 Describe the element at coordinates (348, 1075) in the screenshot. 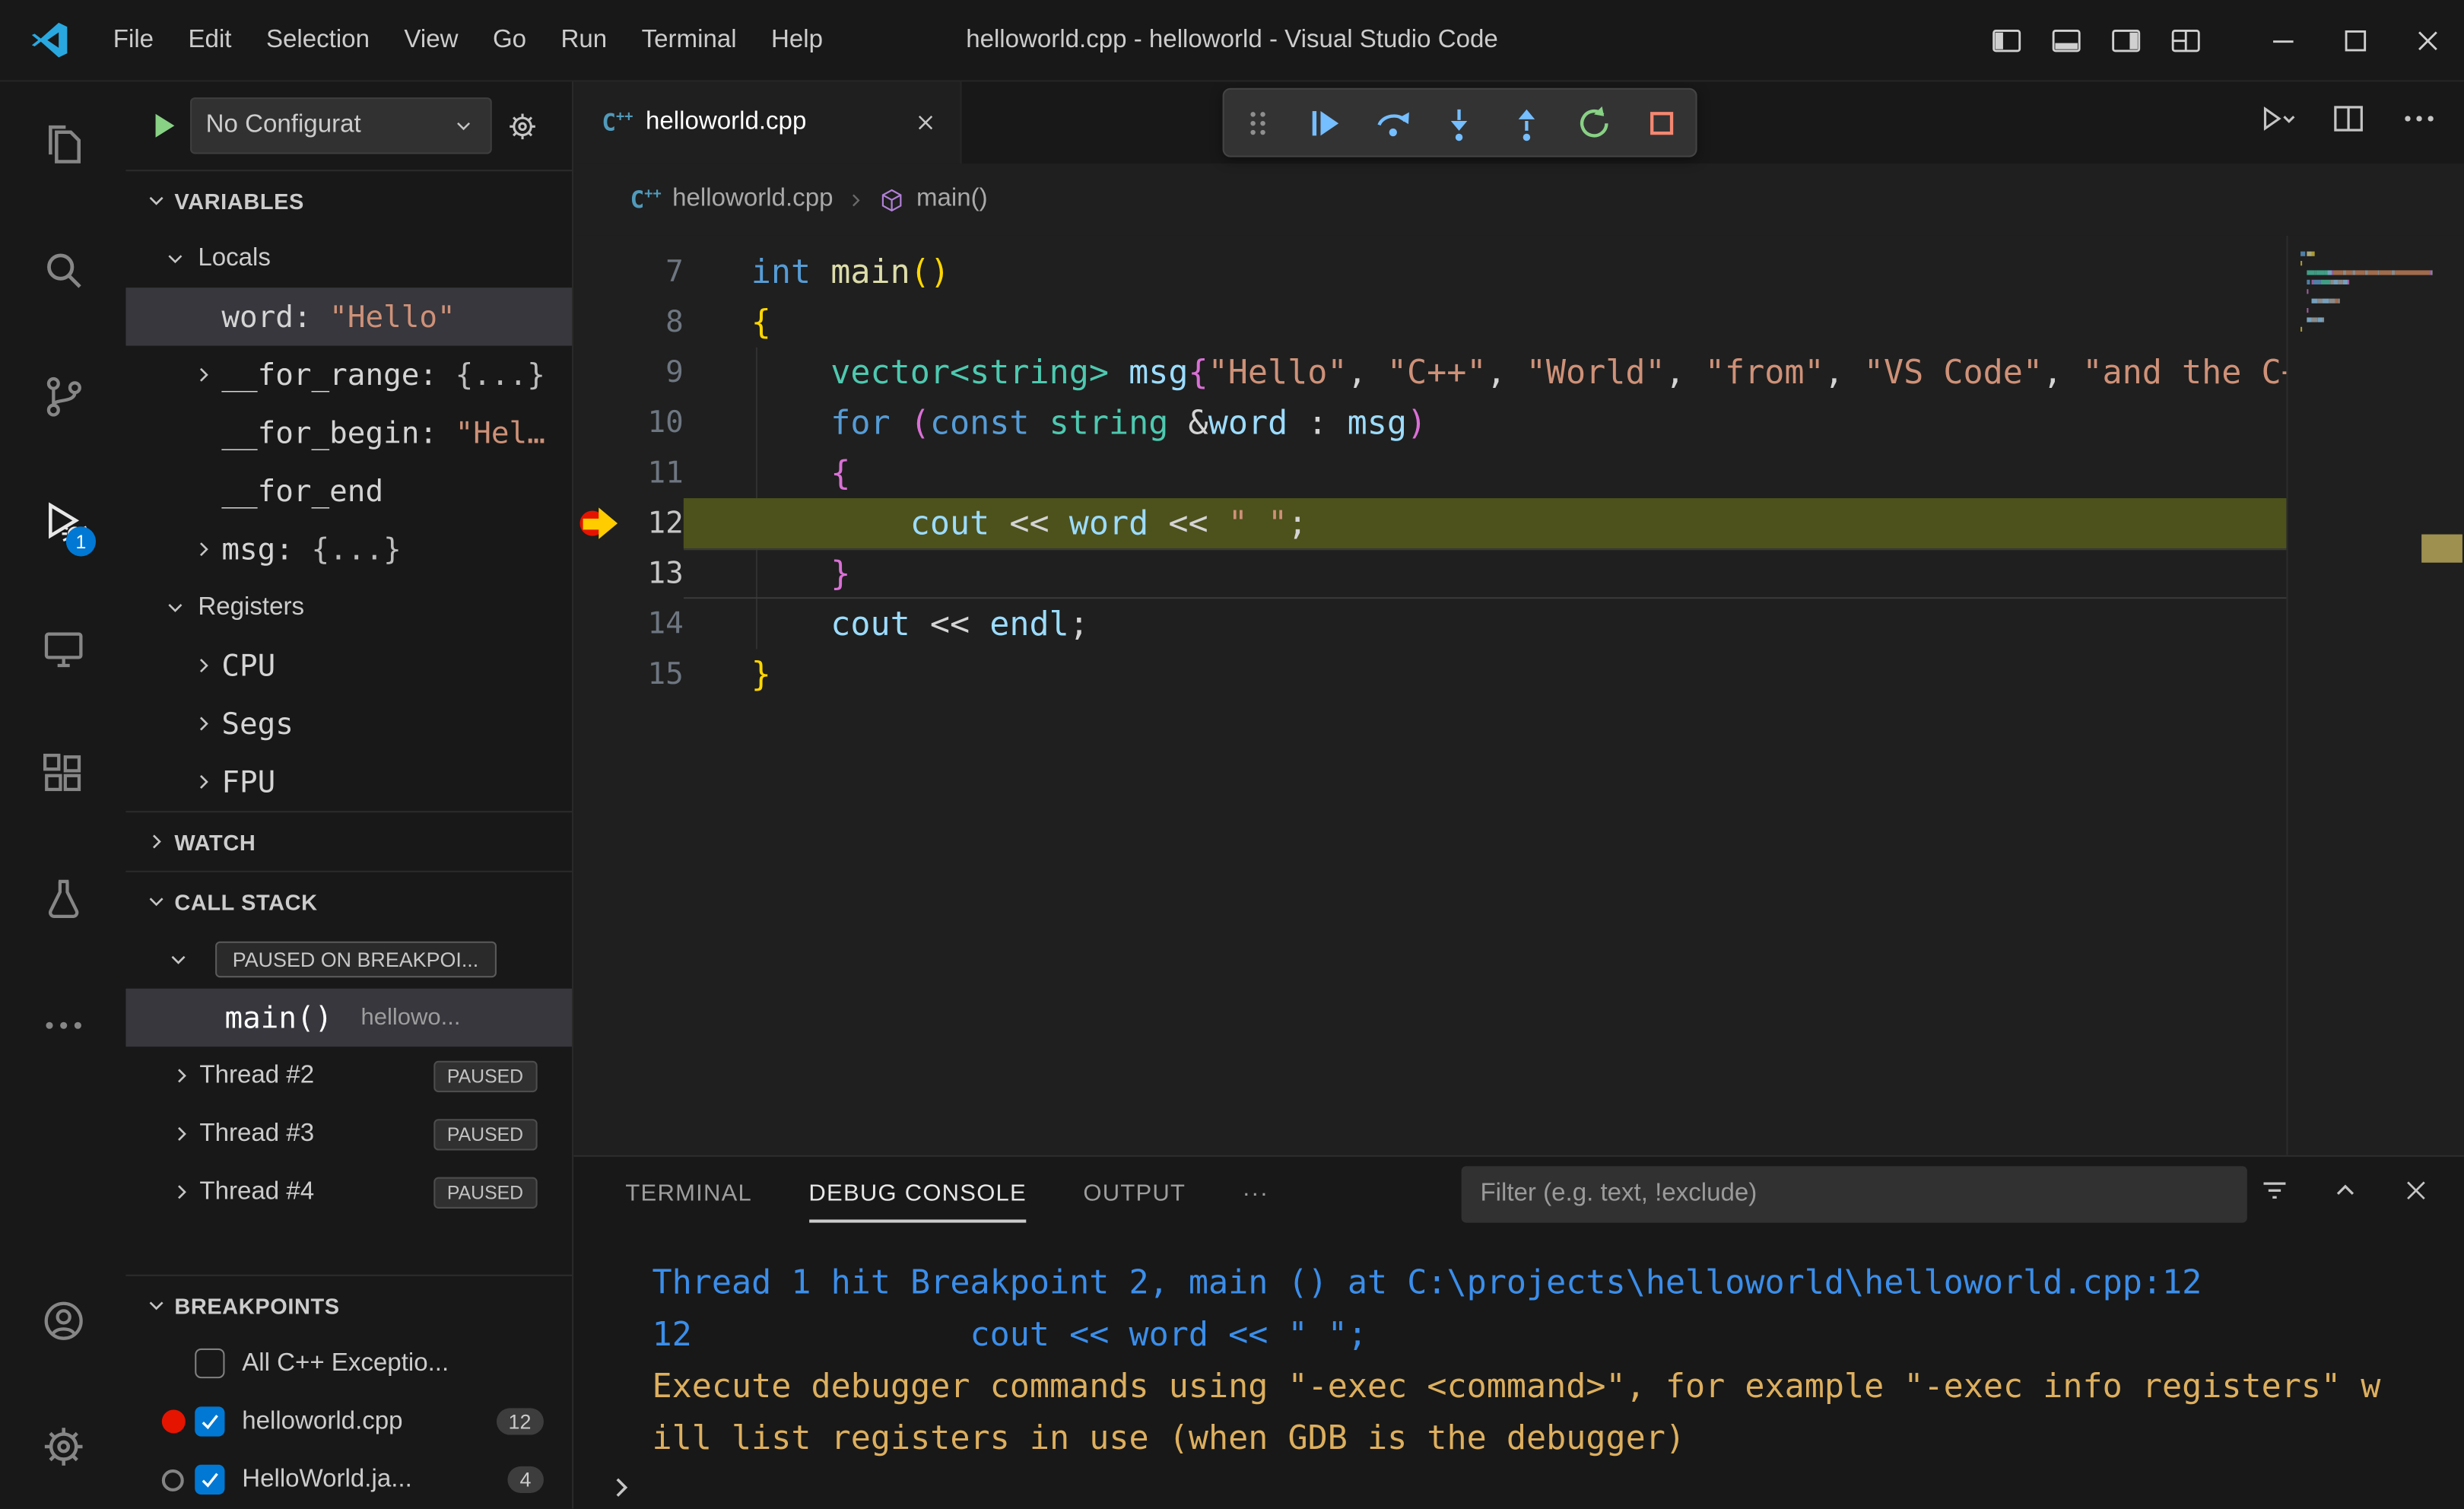

I see `thread-row-thread-2: Thread #2 PAUSED` at that location.